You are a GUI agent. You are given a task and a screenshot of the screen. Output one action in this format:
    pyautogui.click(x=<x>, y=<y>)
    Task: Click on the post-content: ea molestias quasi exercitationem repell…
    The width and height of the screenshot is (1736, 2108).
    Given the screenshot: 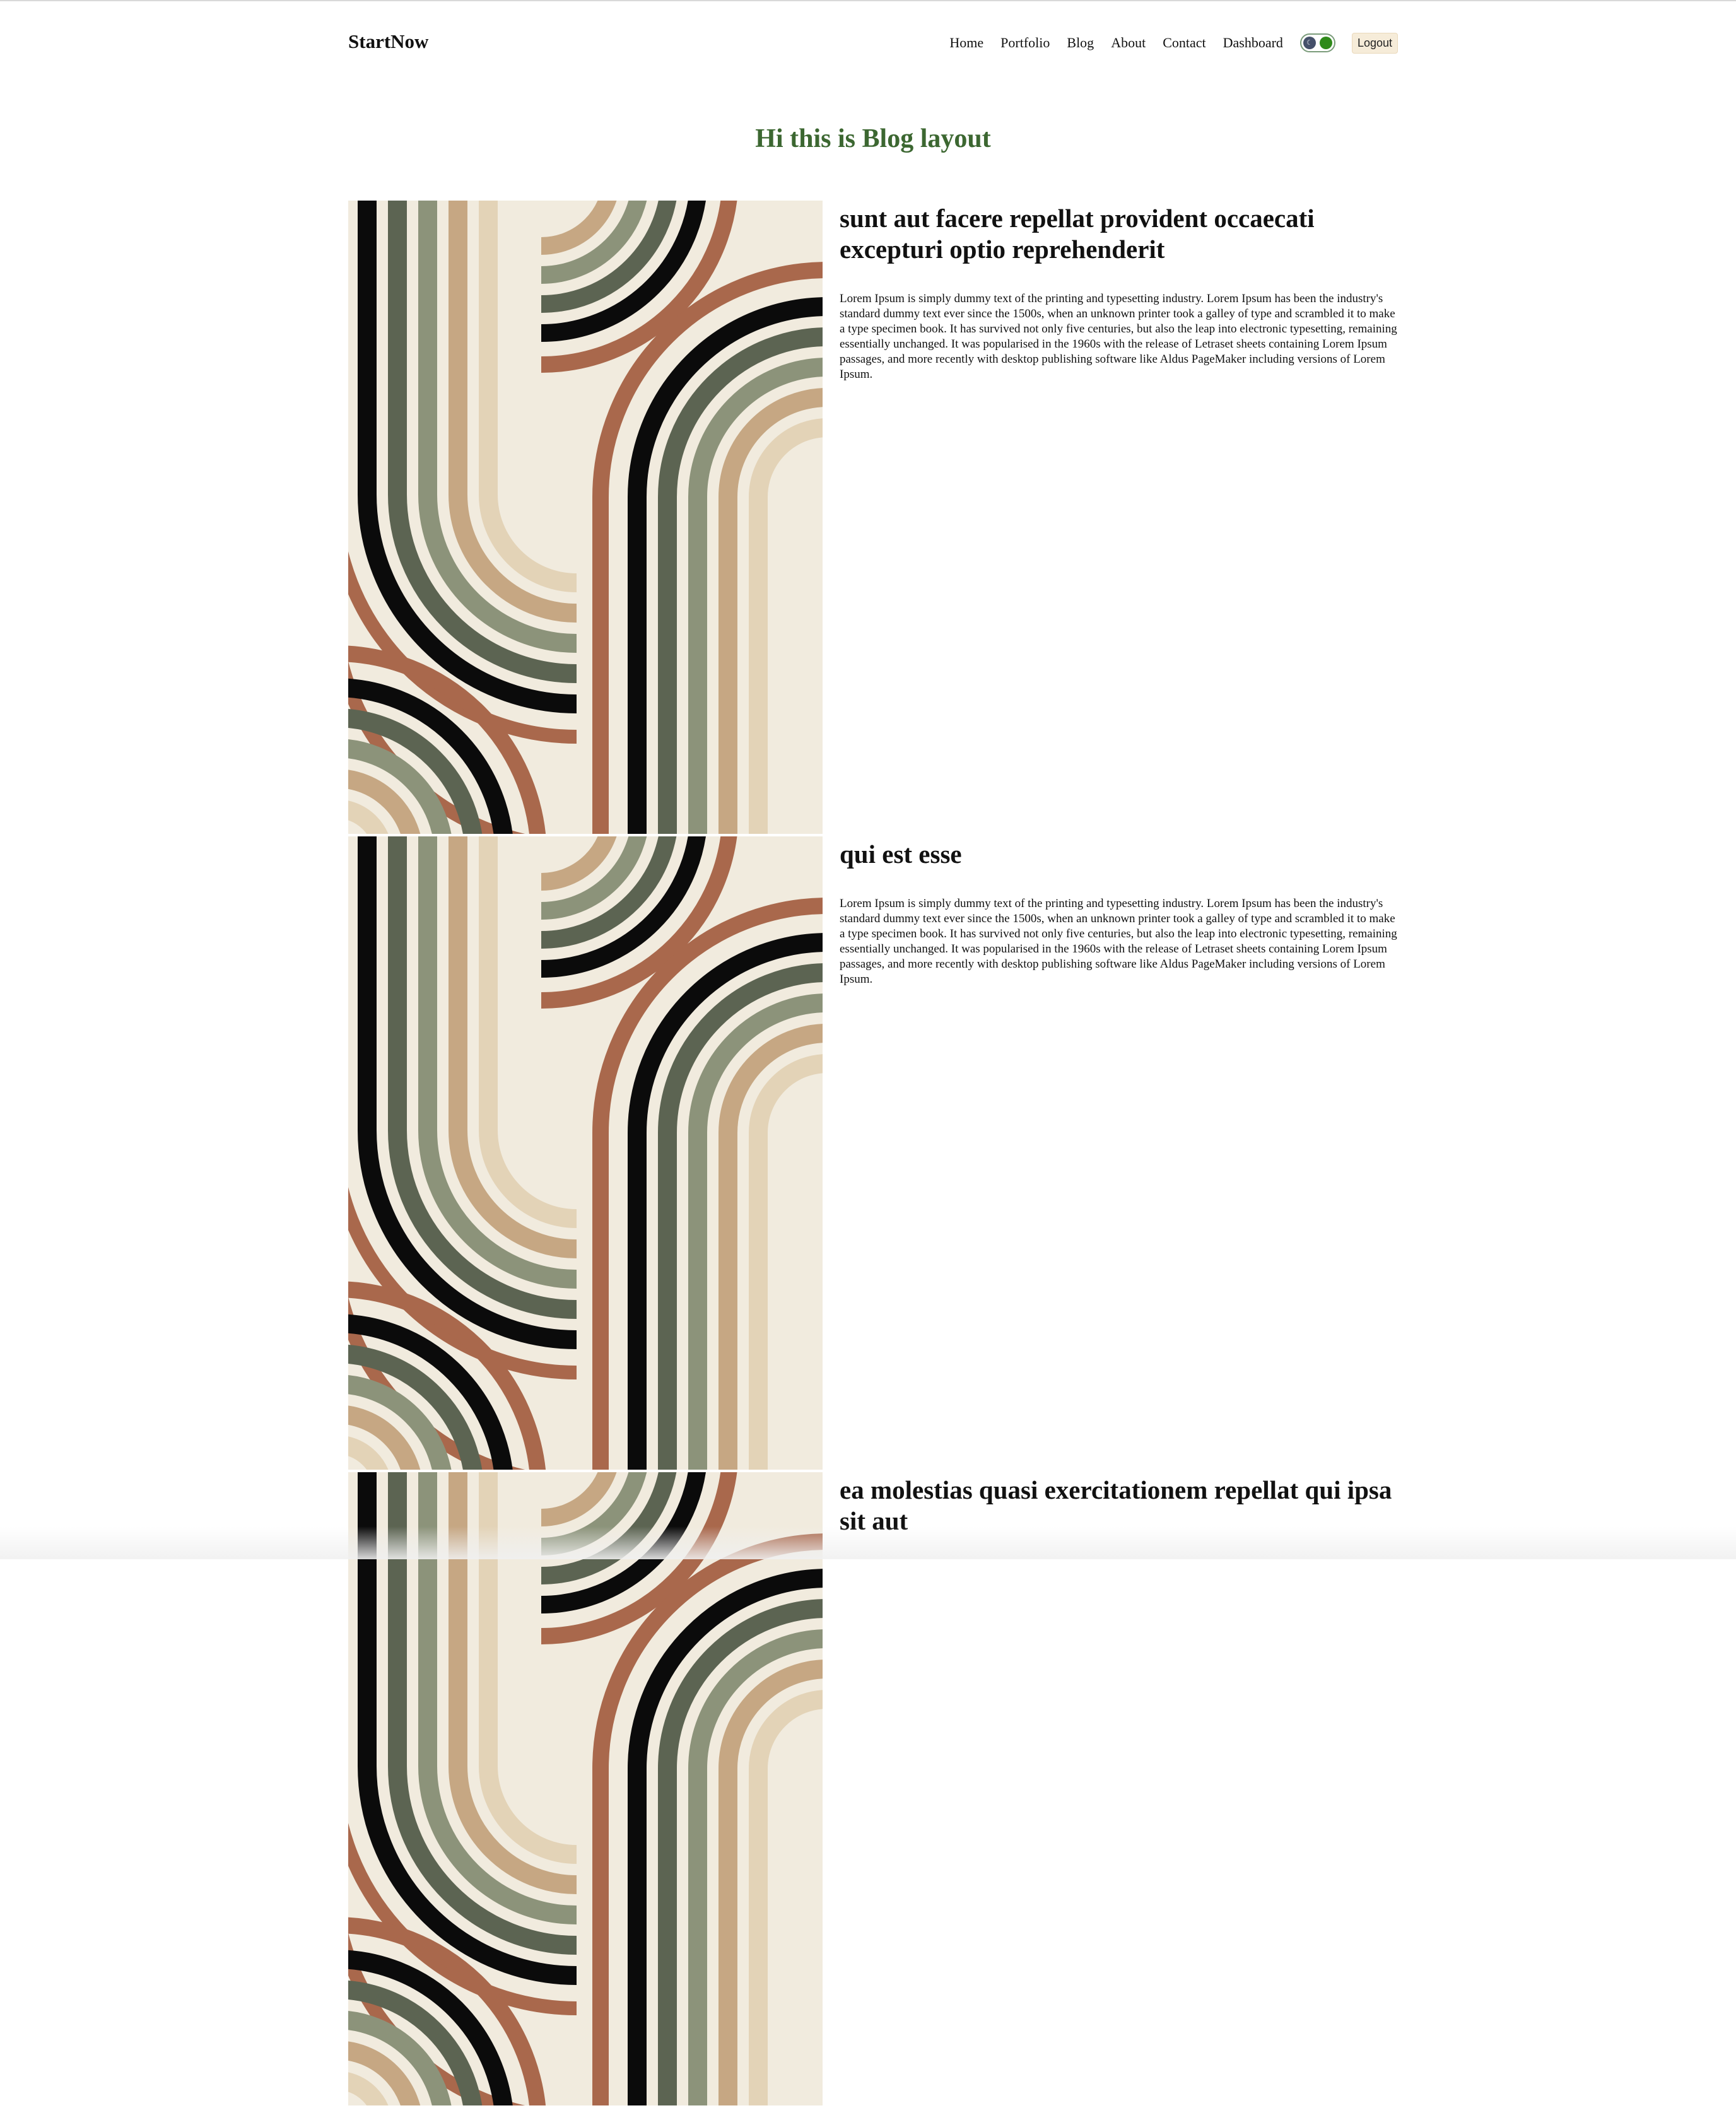 What is the action you would take?
    pyautogui.click(x=1119, y=1517)
    